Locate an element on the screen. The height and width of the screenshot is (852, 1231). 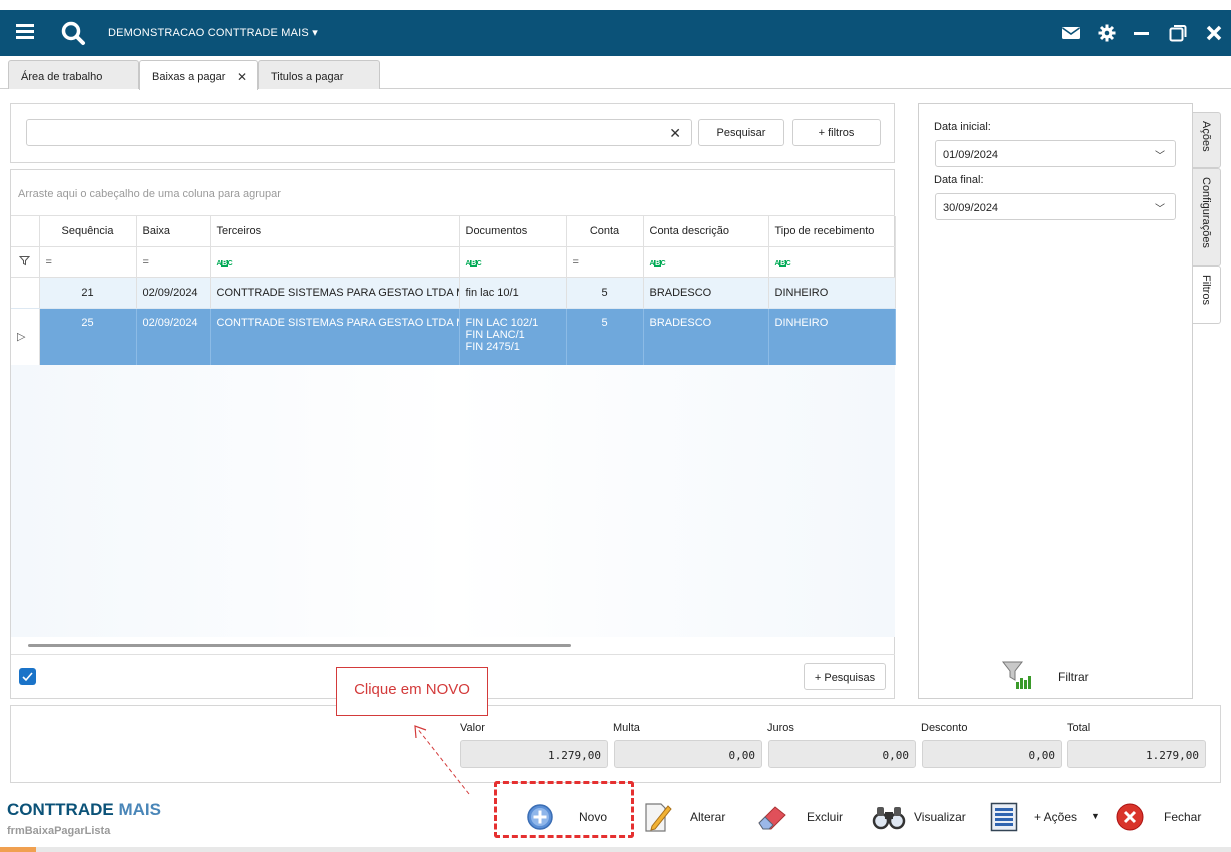
filtros-label: + filtros is located at coordinates (836, 133).